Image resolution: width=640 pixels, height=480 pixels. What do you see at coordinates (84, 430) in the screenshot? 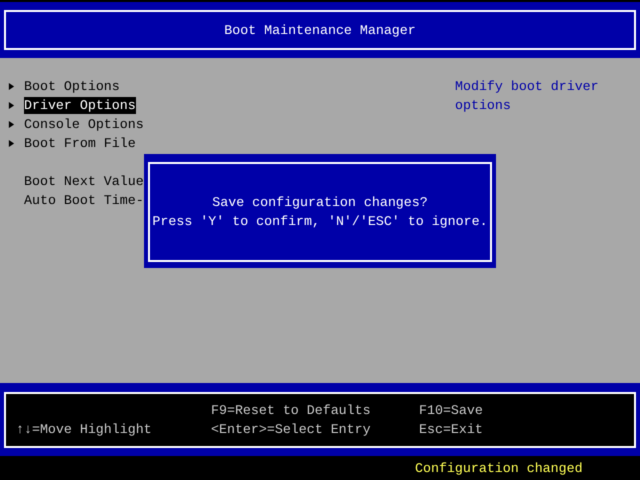
I see `key-hint: ↑↓=Move Highlight` at bounding box center [84, 430].